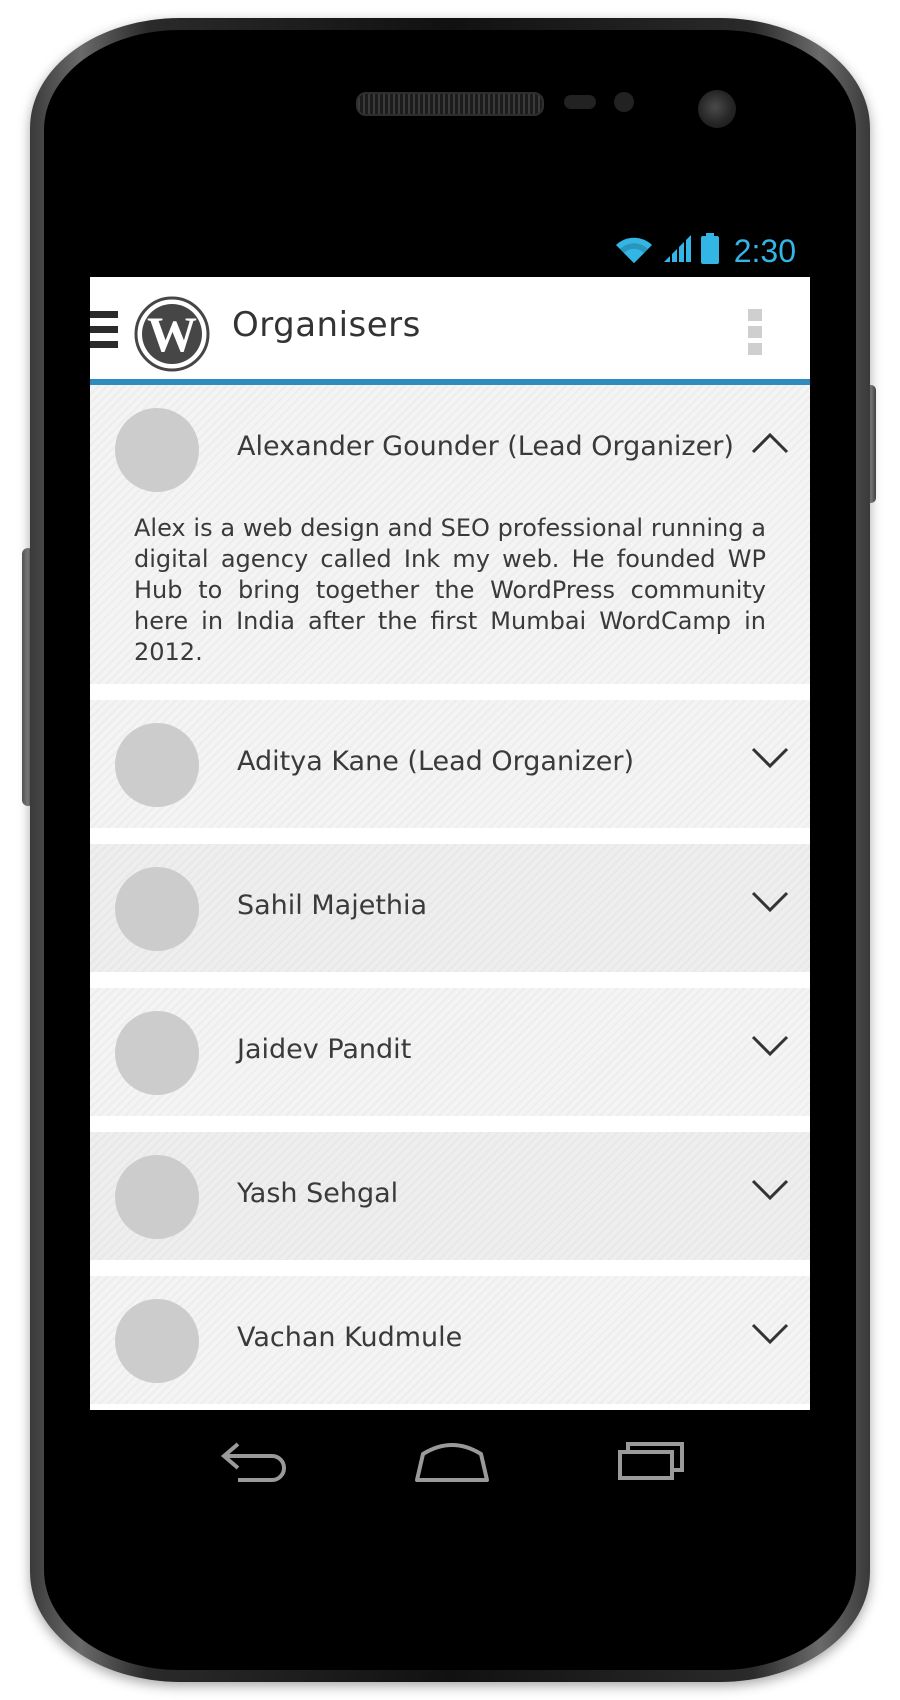 The image size is (900, 1700). What do you see at coordinates (485, 446) in the screenshot?
I see `organizer-name: Alexander Gounder (Lead Organizer)` at bounding box center [485, 446].